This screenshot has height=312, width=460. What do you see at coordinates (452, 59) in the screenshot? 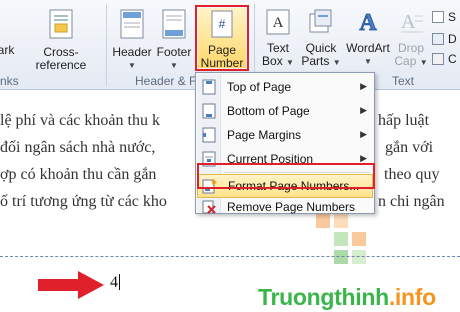
I see `object-label: C` at bounding box center [452, 59].